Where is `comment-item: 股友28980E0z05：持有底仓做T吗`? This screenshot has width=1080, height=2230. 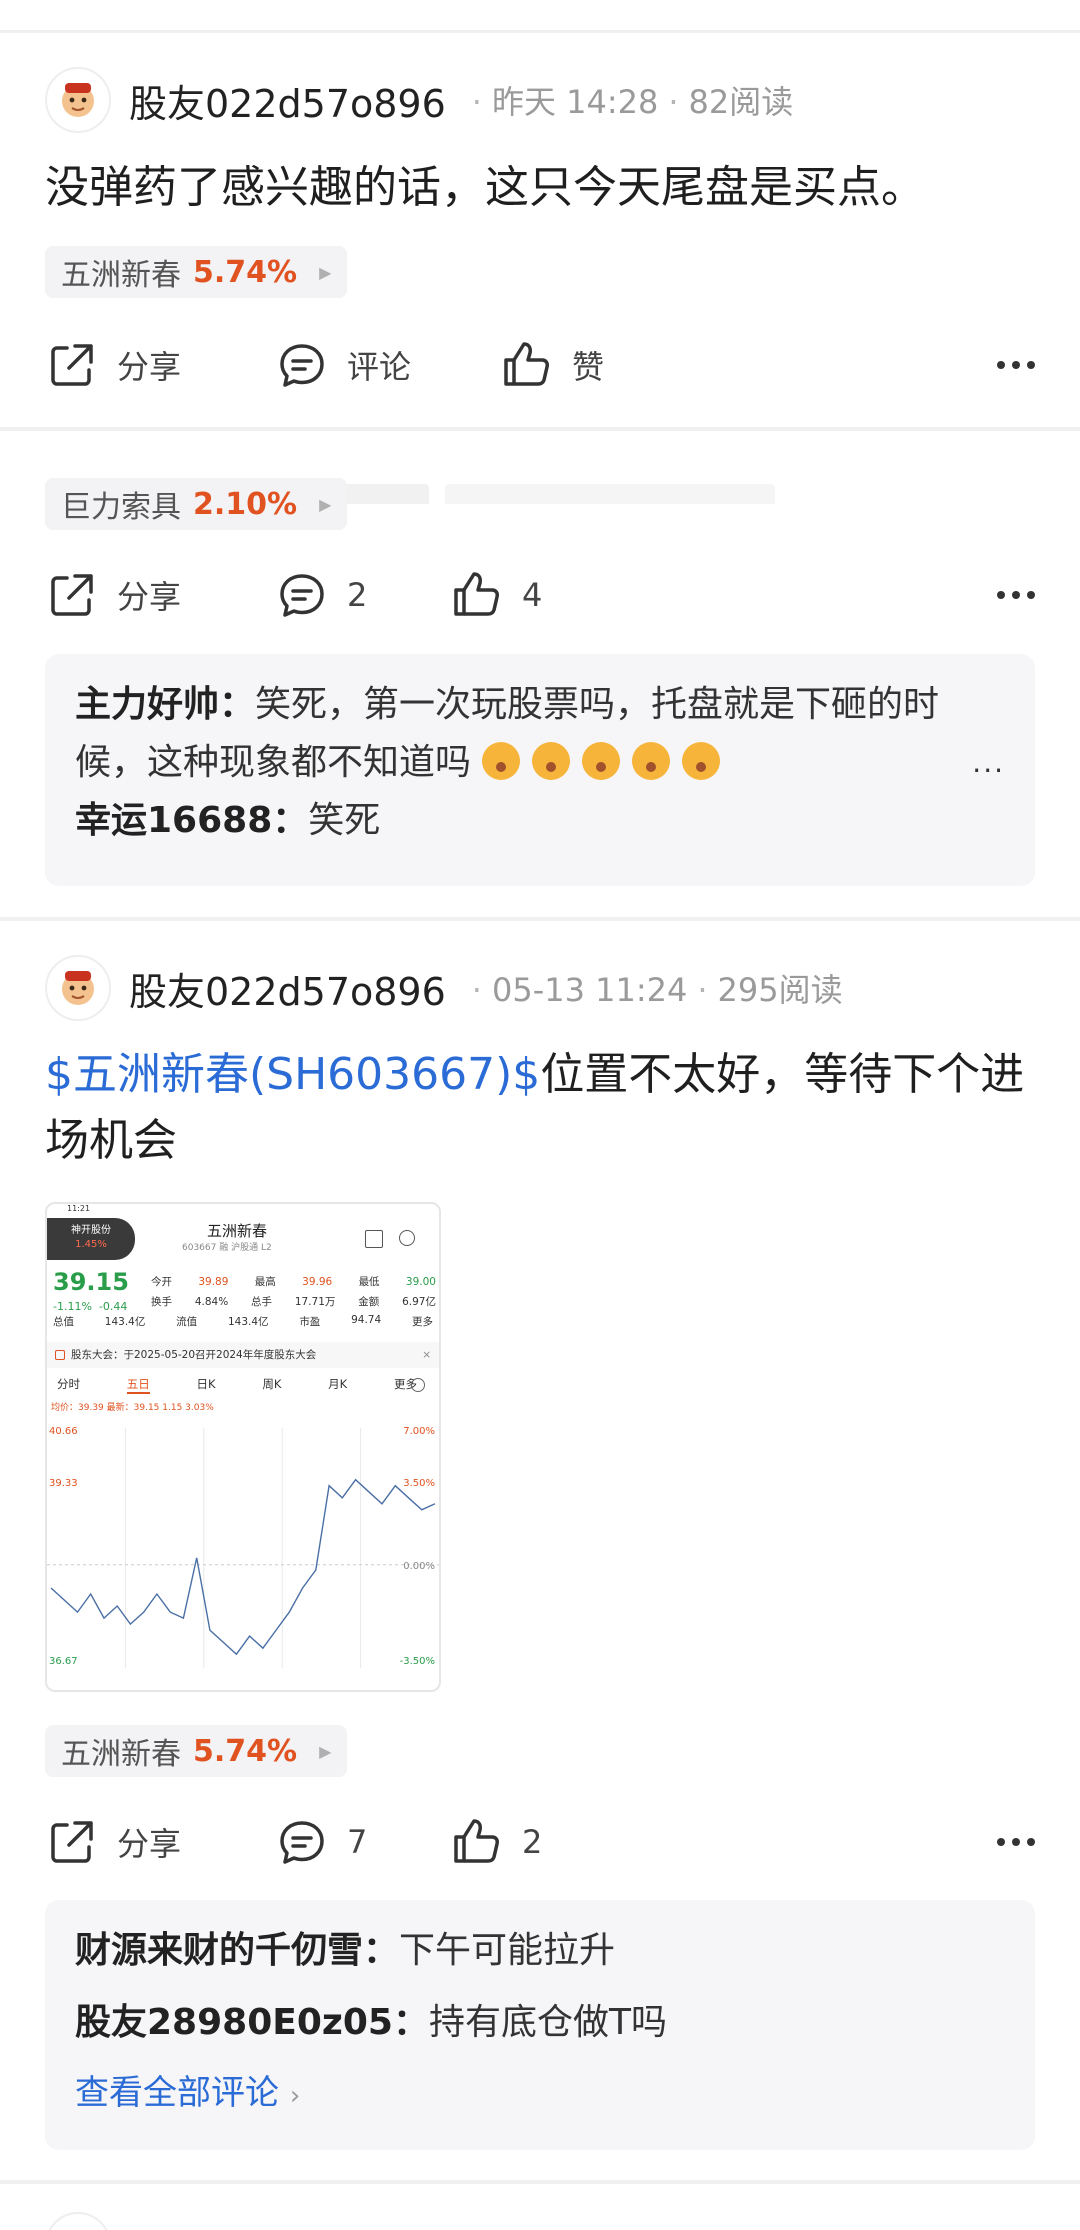
comment-item: 股友28980E0z05：持有底仓做T吗 is located at coordinates (540, 2023).